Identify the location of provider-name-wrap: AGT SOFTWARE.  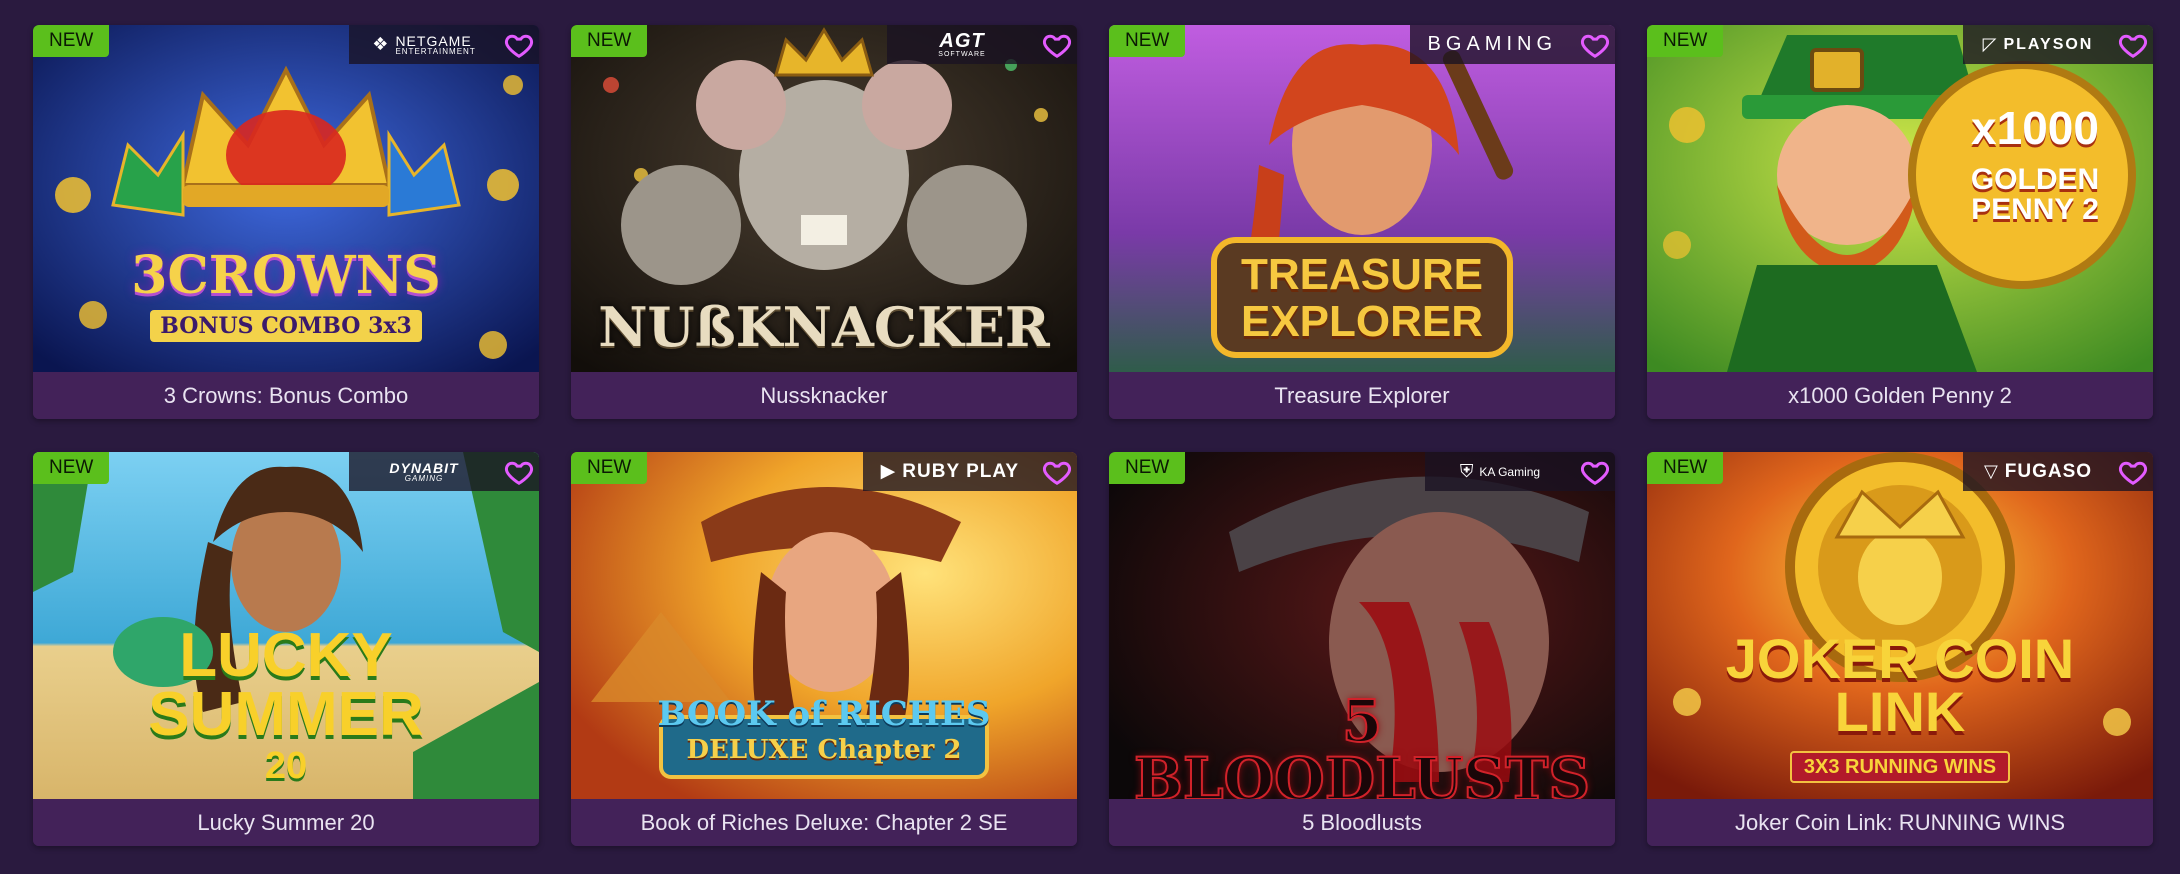
(961, 44).